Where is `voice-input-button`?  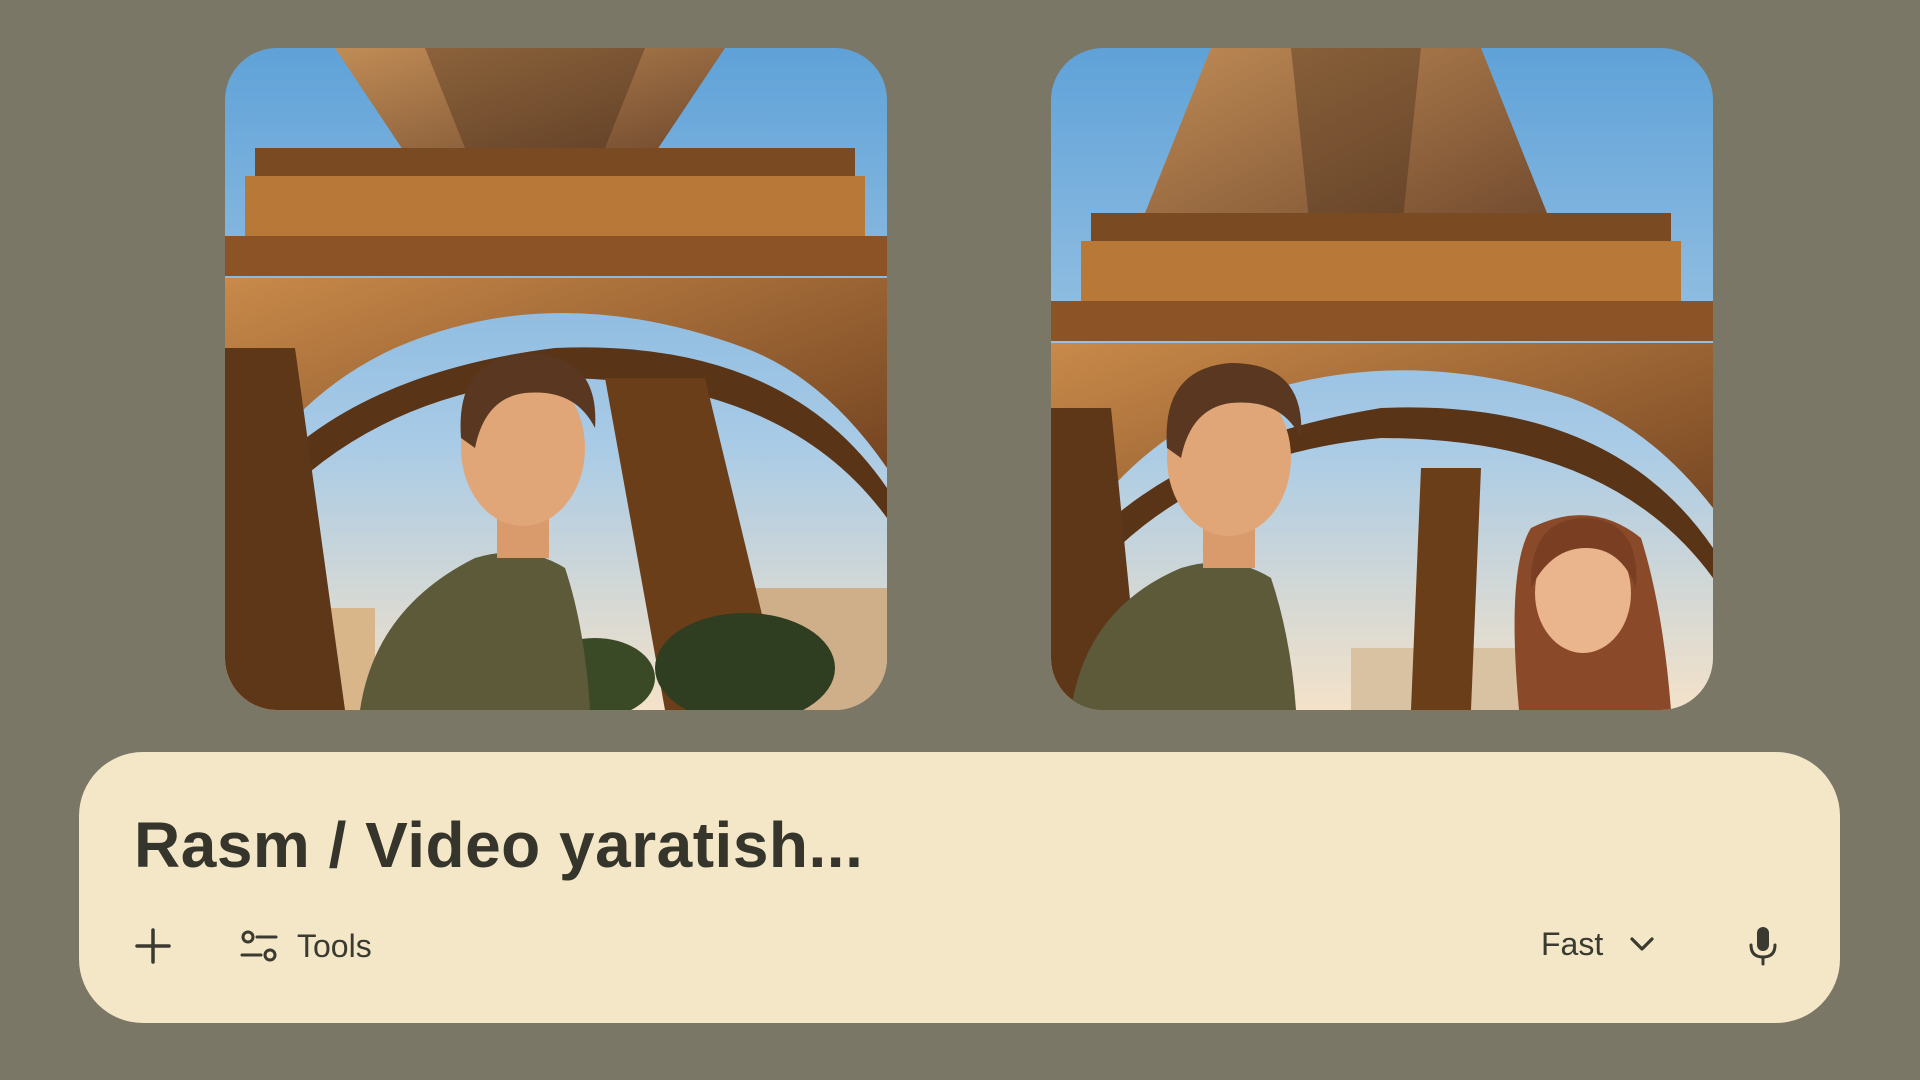
voice-input-button is located at coordinates (1763, 946).